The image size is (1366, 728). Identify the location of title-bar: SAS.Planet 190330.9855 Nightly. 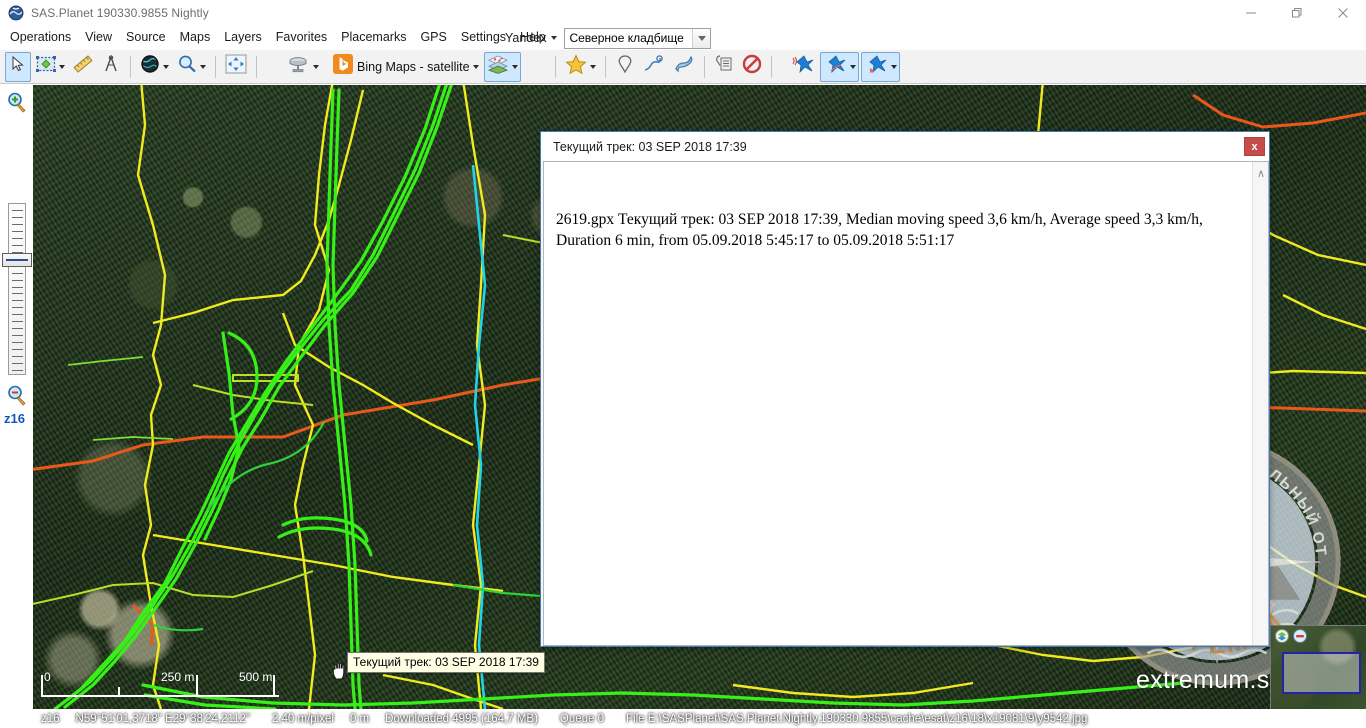
(683, 13).